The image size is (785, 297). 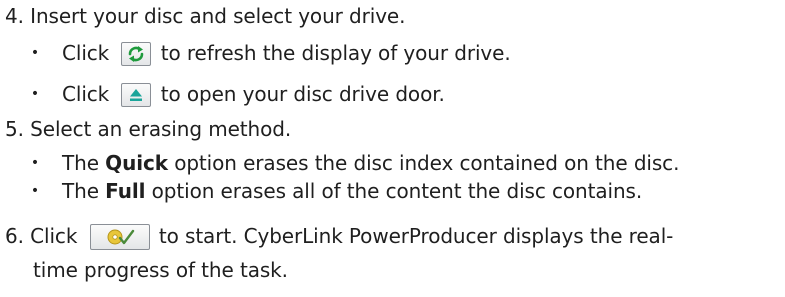 I want to click on start-button, so click(x=119, y=236).